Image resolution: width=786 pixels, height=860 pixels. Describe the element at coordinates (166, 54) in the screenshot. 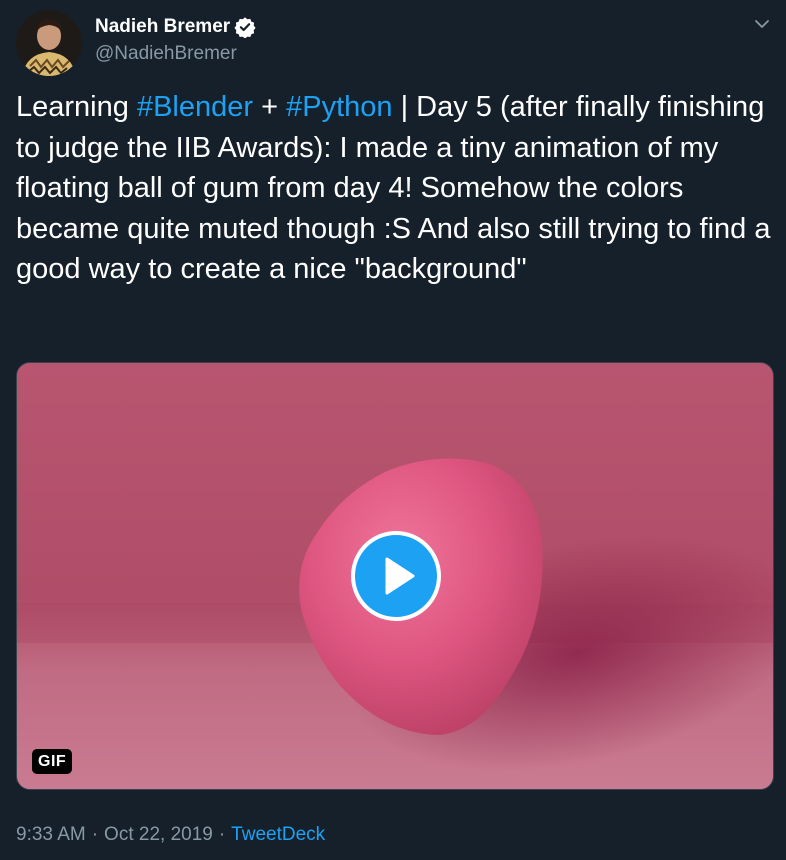

I see `user-handle: @NadiehBremer` at that location.